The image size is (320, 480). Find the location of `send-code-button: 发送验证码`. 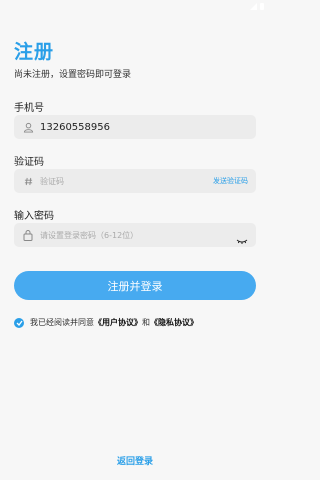

send-code-button: 发送验证码 is located at coordinates (230, 181).